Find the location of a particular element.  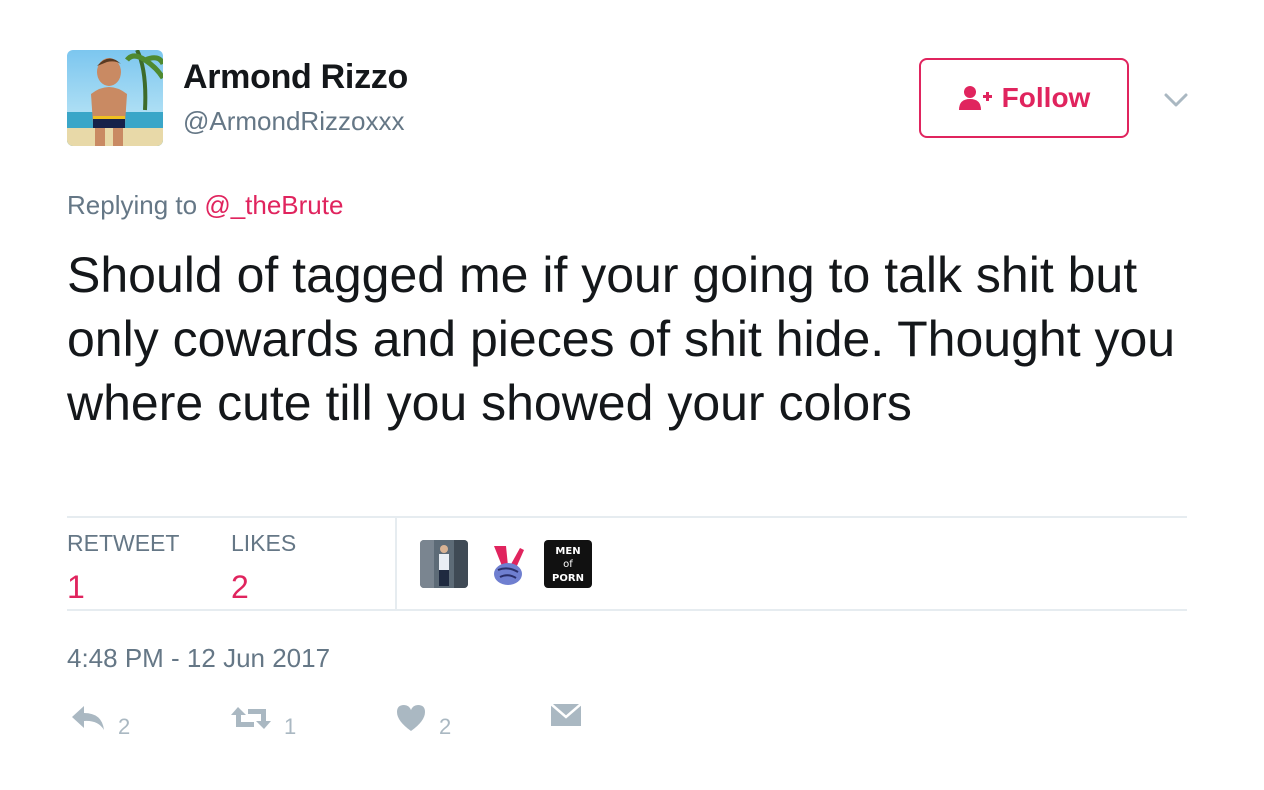

retweet-stat-count: 1 is located at coordinates (76, 587).